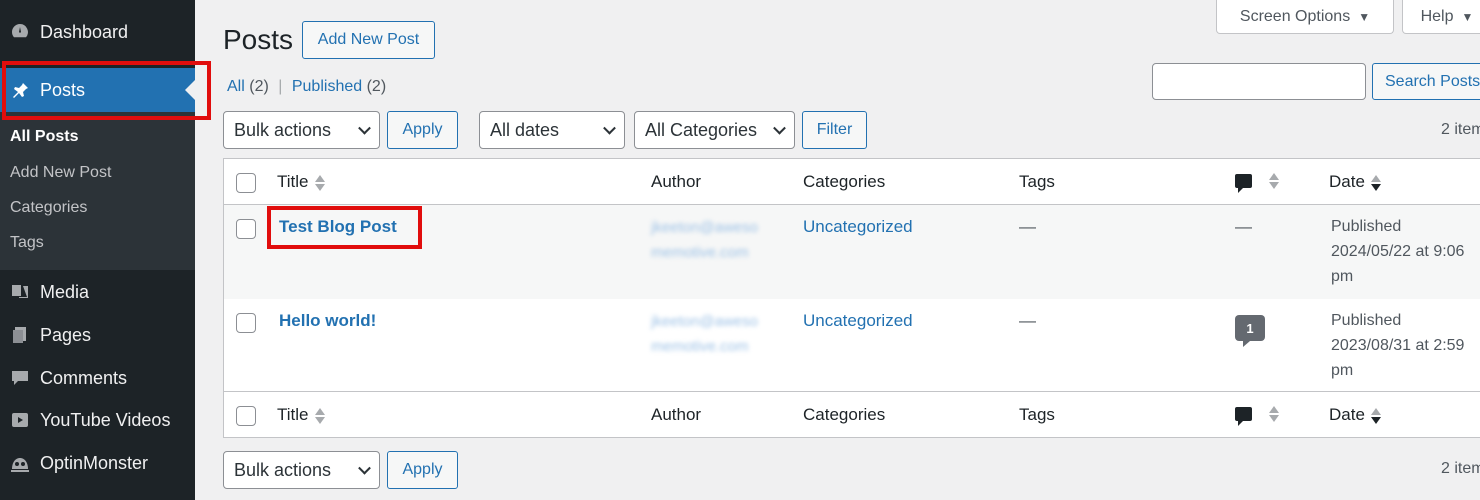 This screenshot has height=500, width=1480. What do you see at coordinates (338, 227) in the screenshot?
I see `post-title-link: Test Blog Post` at bounding box center [338, 227].